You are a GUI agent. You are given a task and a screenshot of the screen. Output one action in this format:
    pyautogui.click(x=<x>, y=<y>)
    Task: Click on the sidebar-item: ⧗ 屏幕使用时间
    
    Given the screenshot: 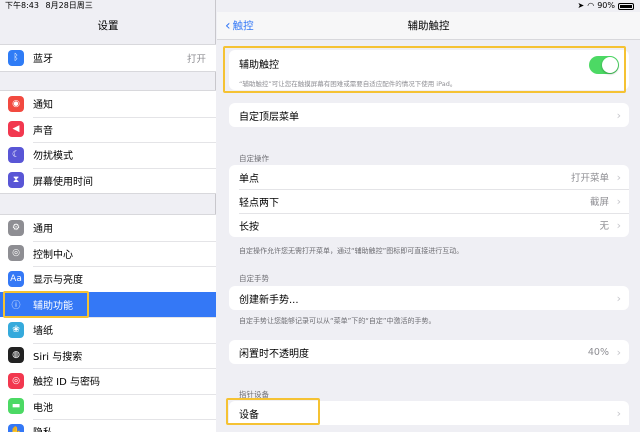 What is the action you would take?
    pyautogui.click(x=108, y=181)
    